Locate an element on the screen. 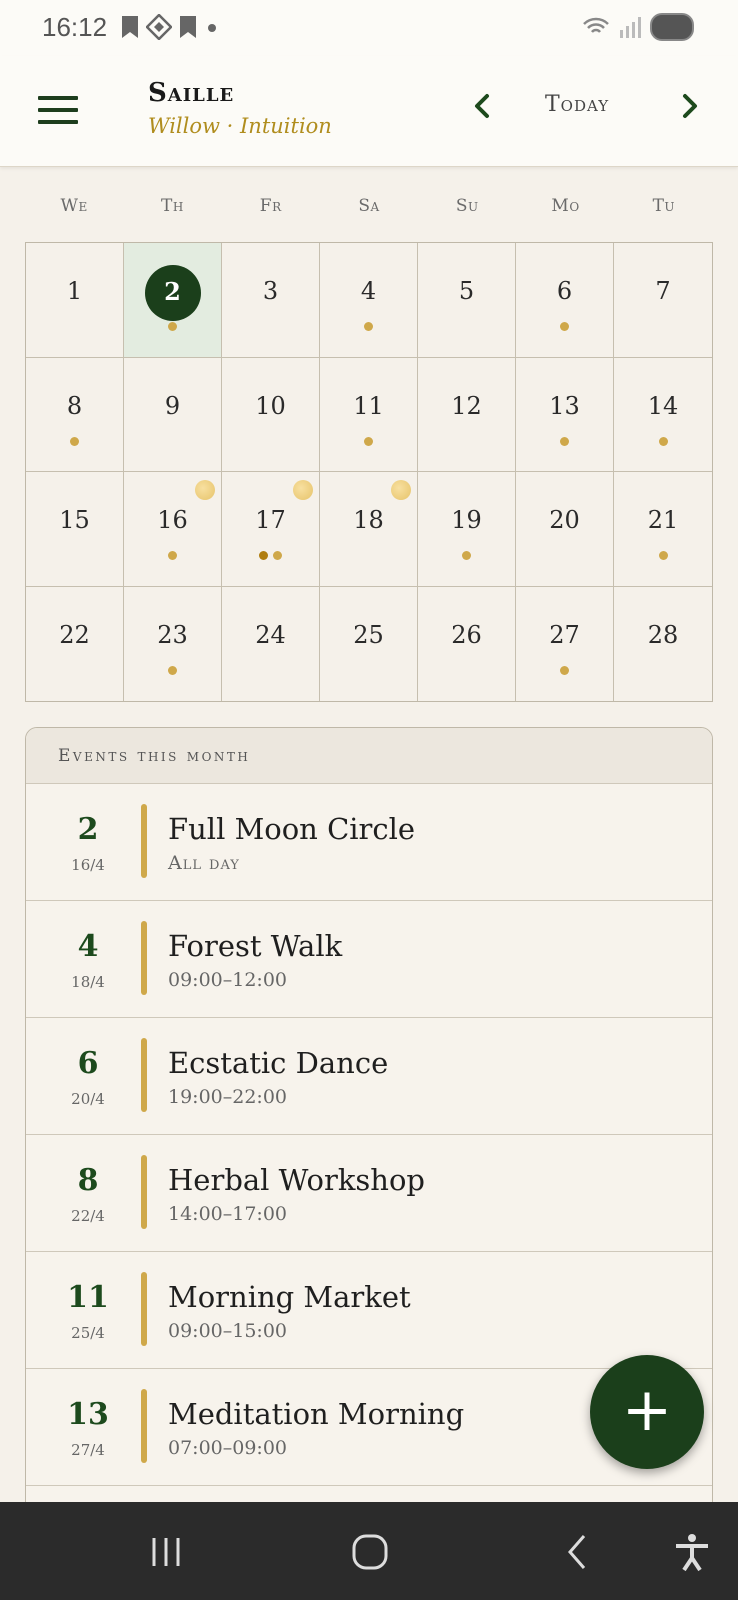 Image resolution: width=738 pixels, height=1600 pixels. diamond-icon is located at coordinates (159, 27).